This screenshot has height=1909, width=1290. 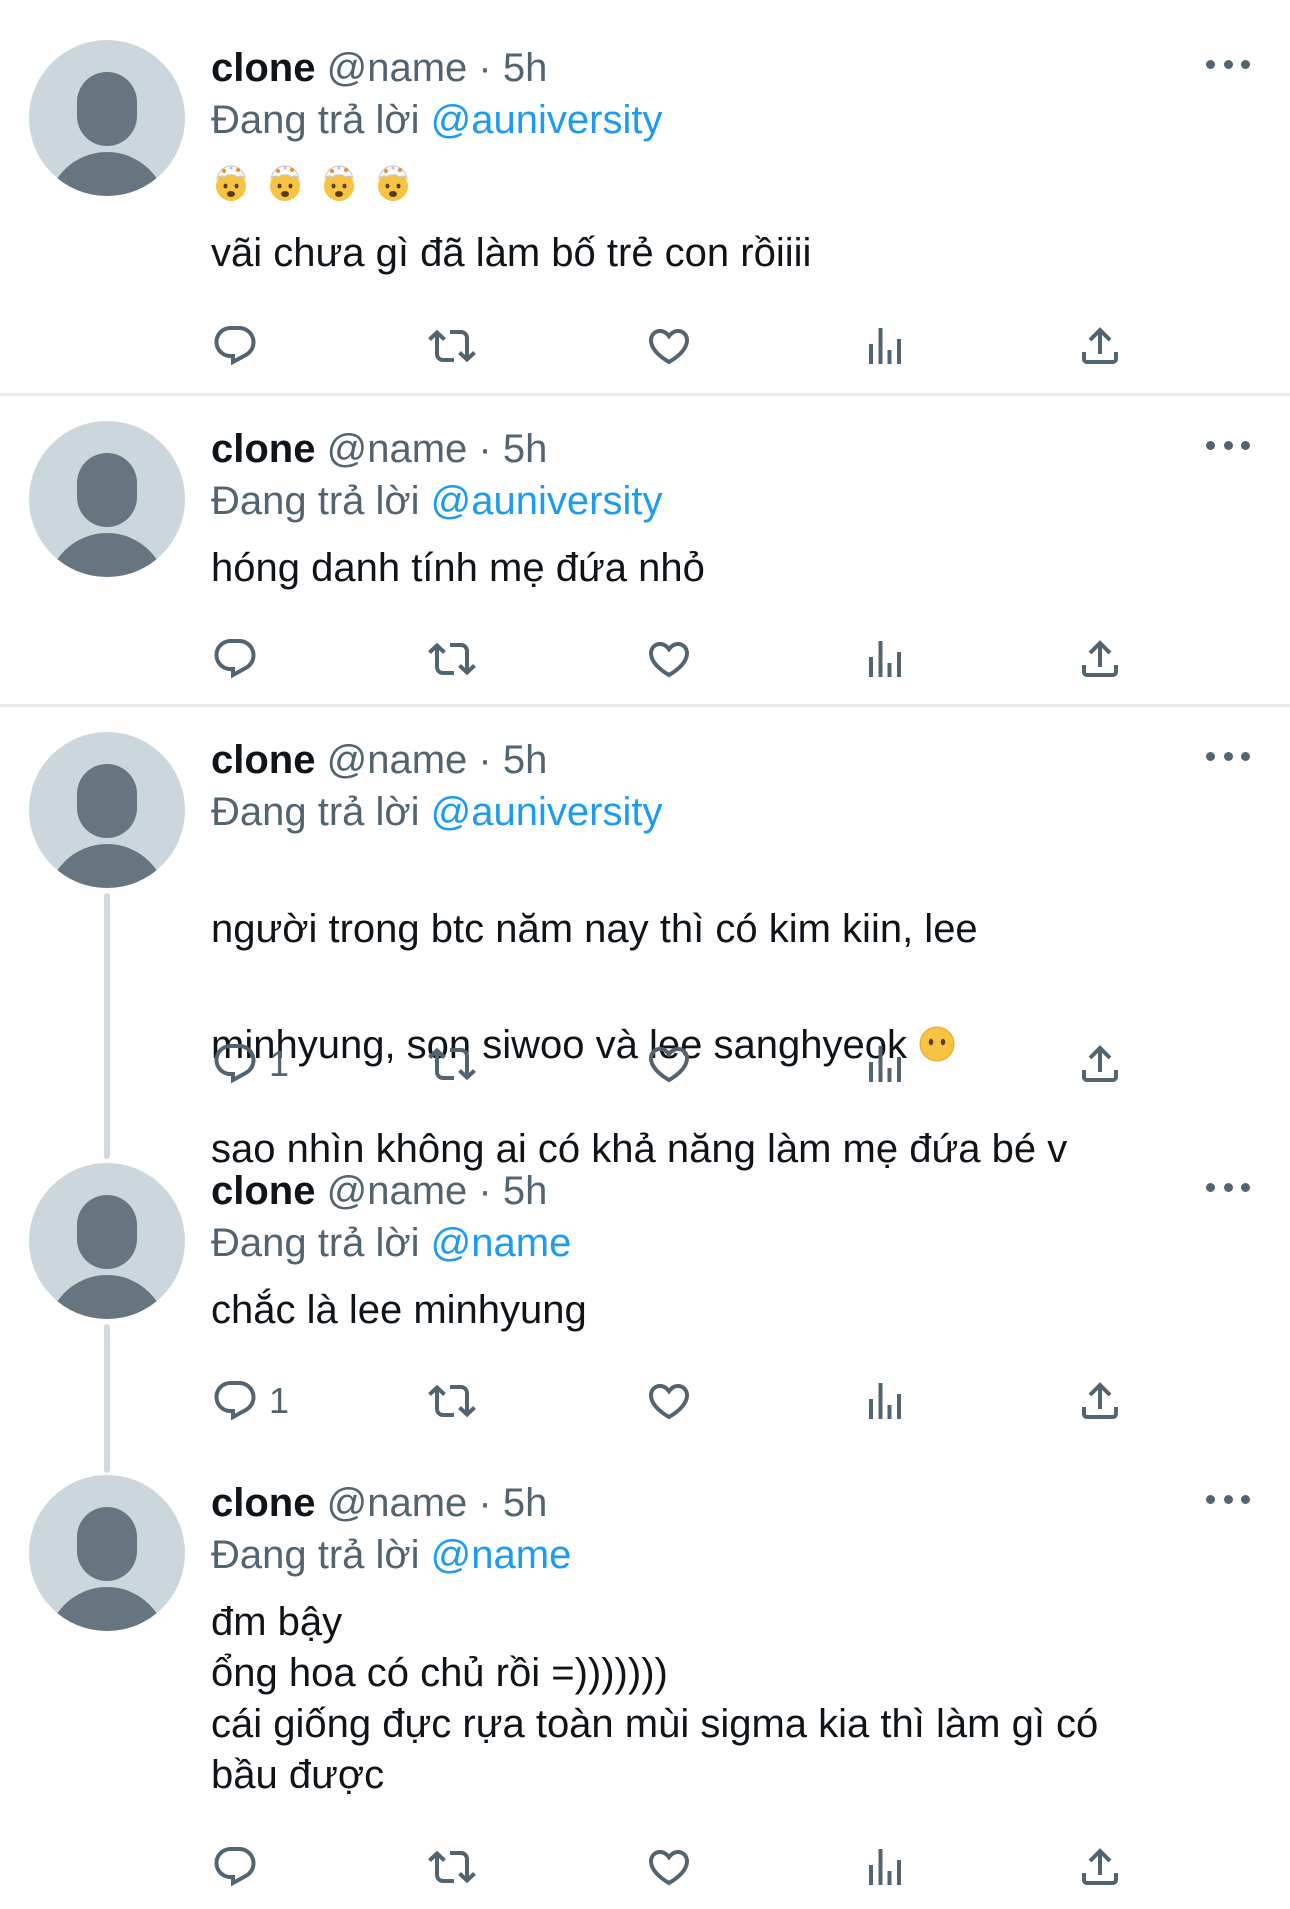 I want to click on tweet-actions, so click(x=645, y=346).